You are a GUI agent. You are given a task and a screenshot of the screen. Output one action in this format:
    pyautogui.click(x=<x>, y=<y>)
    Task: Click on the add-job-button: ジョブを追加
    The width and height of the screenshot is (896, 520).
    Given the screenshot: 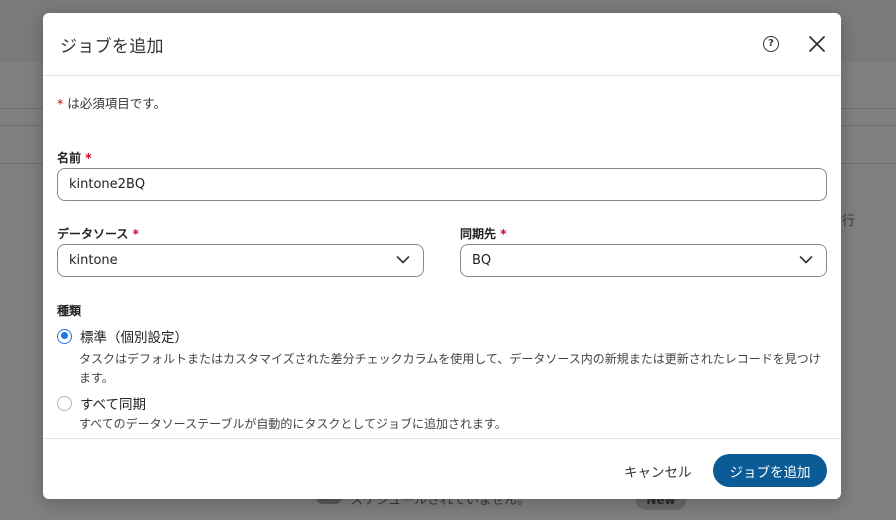 What is the action you would take?
    pyautogui.click(x=770, y=470)
    